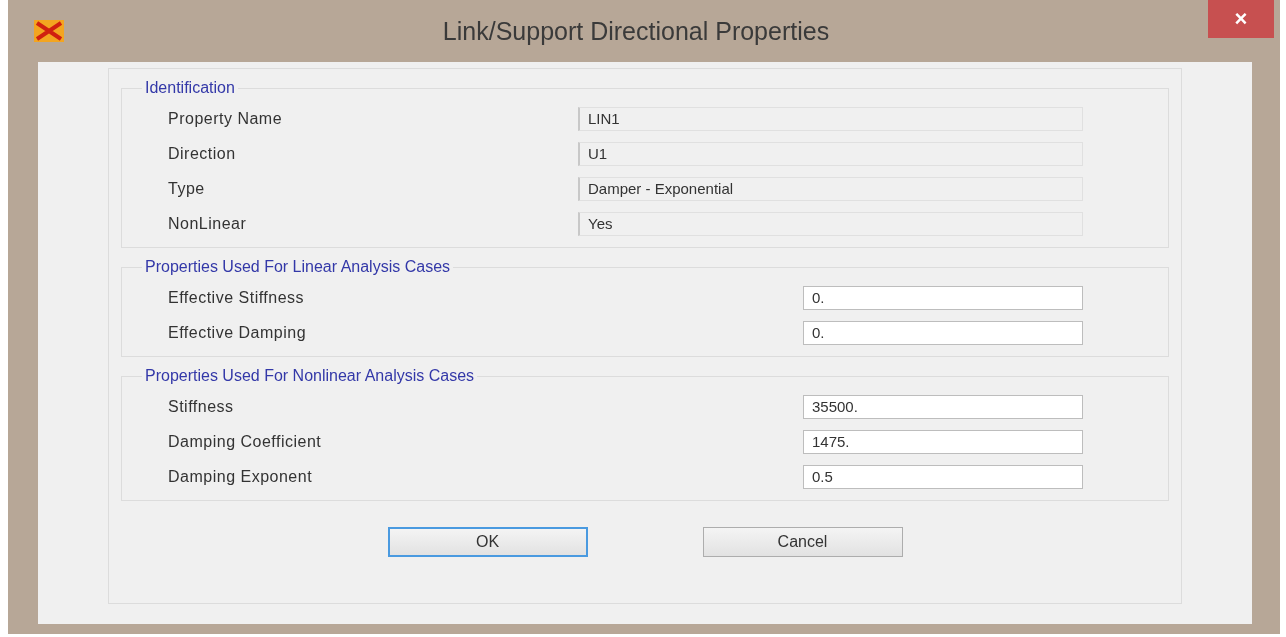 Image resolution: width=1286 pixels, height=637 pixels. Describe the element at coordinates (190, 88) in the screenshot. I see `group-title: Identification` at that location.